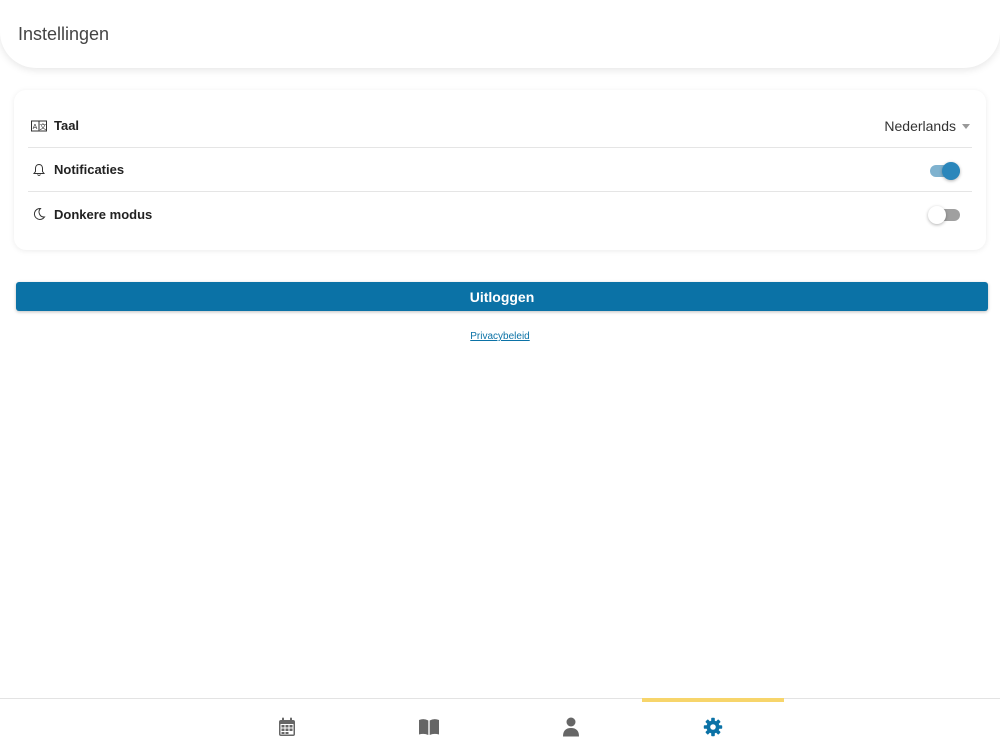 The width and height of the screenshot is (1000, 751). Describe the element at coordinates (713, 727) in the screenshot. I see `gear-icon` at that location.